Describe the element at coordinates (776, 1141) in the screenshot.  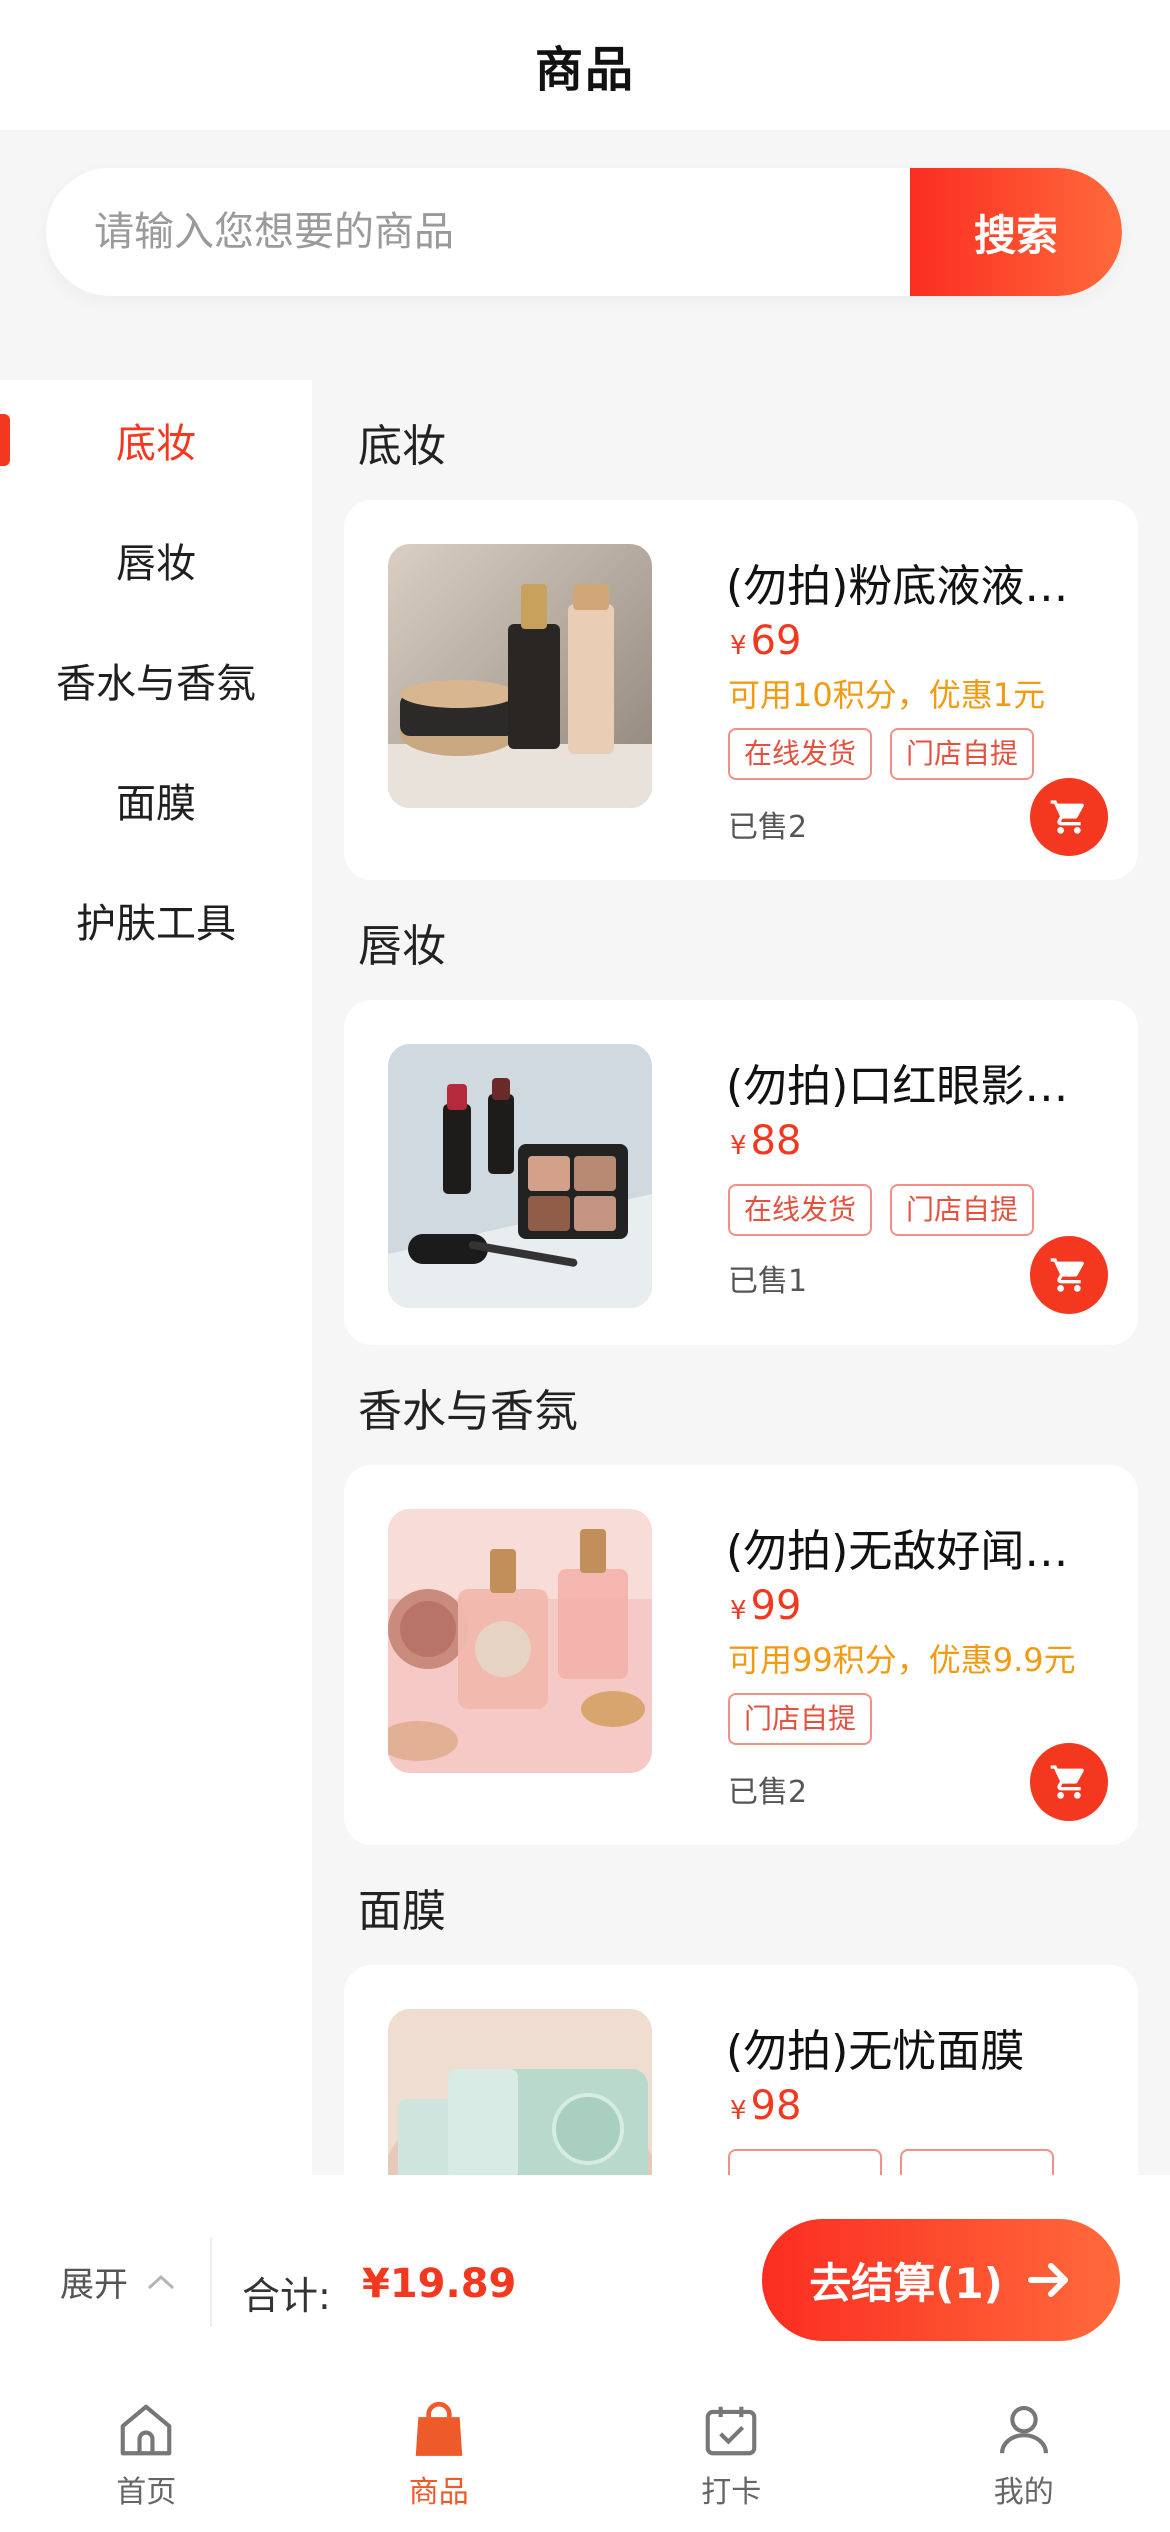
I see `price-value: 88` at that location.